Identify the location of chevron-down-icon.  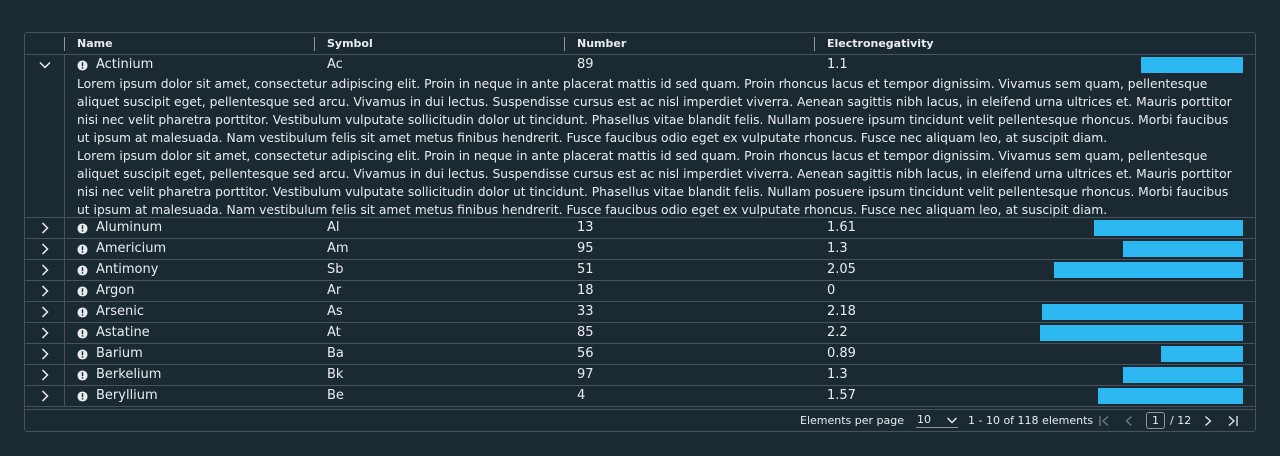
(45, 65).